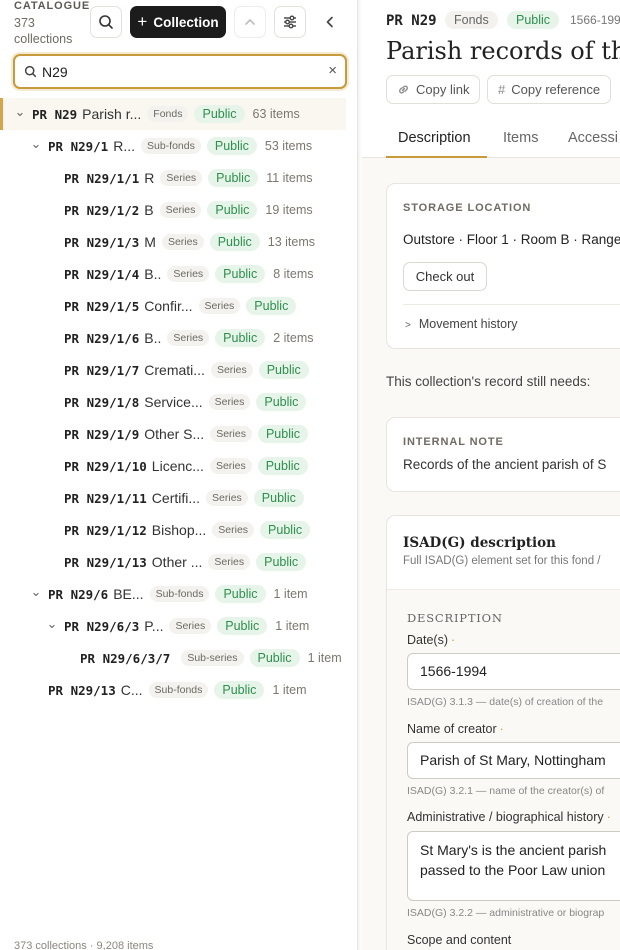 The height and width of the screenshot is (950, 620). Describe the element at coordinates (434, 138) in the screenshot. I see `tab-description: Description` at that location.